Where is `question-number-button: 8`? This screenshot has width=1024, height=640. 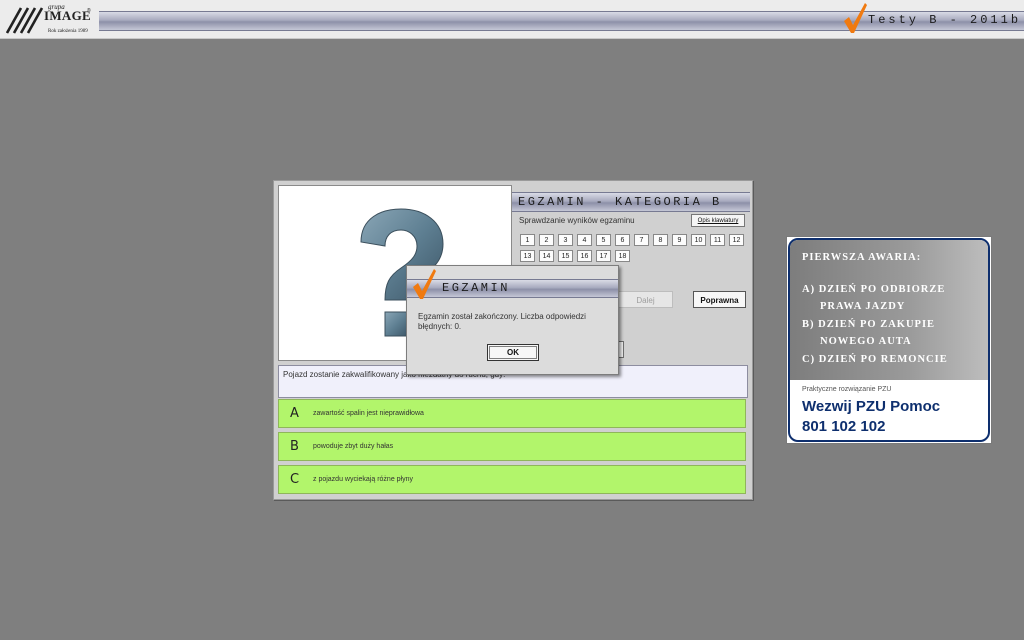 question-number-button: 8 is located at coordinates (660, 240).